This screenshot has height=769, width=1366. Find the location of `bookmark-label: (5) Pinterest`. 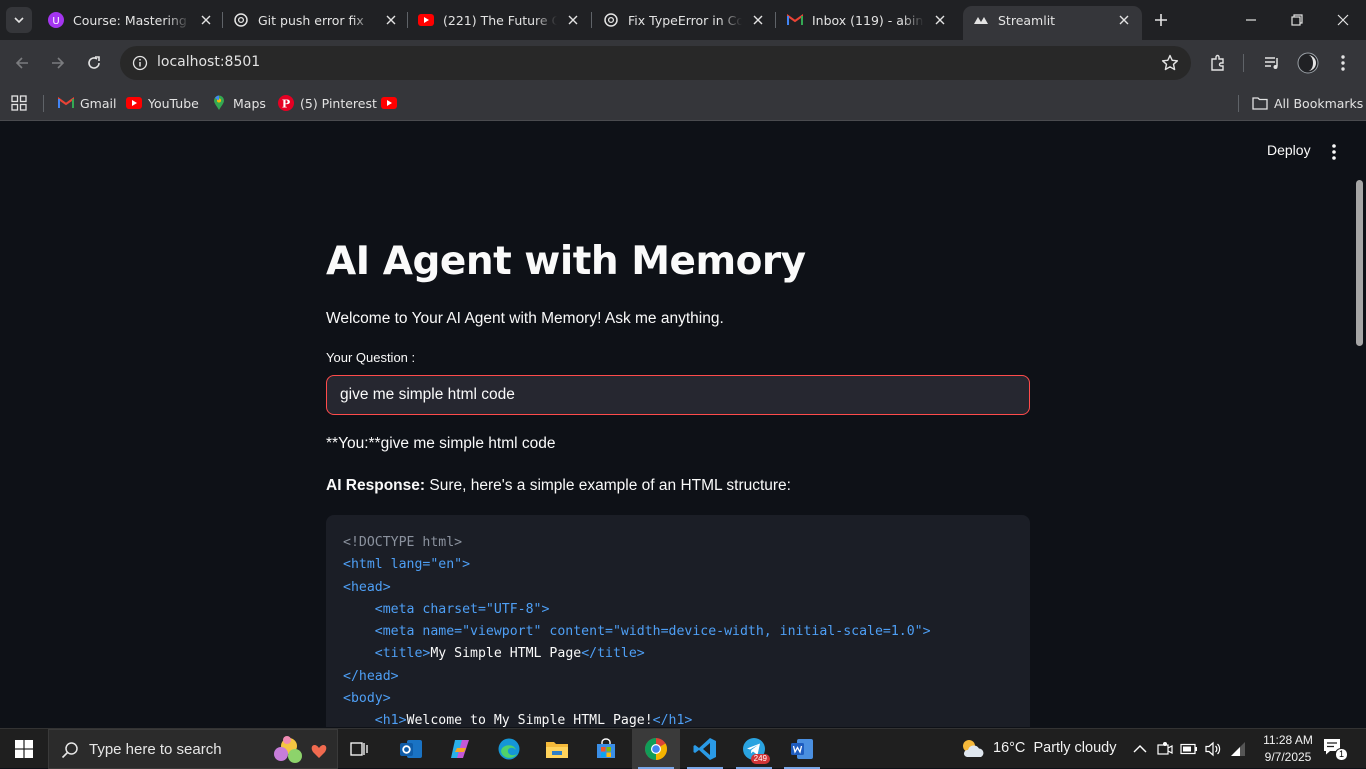

bookmark-label: (5) Pinterest is located at coordinates (338, 103).